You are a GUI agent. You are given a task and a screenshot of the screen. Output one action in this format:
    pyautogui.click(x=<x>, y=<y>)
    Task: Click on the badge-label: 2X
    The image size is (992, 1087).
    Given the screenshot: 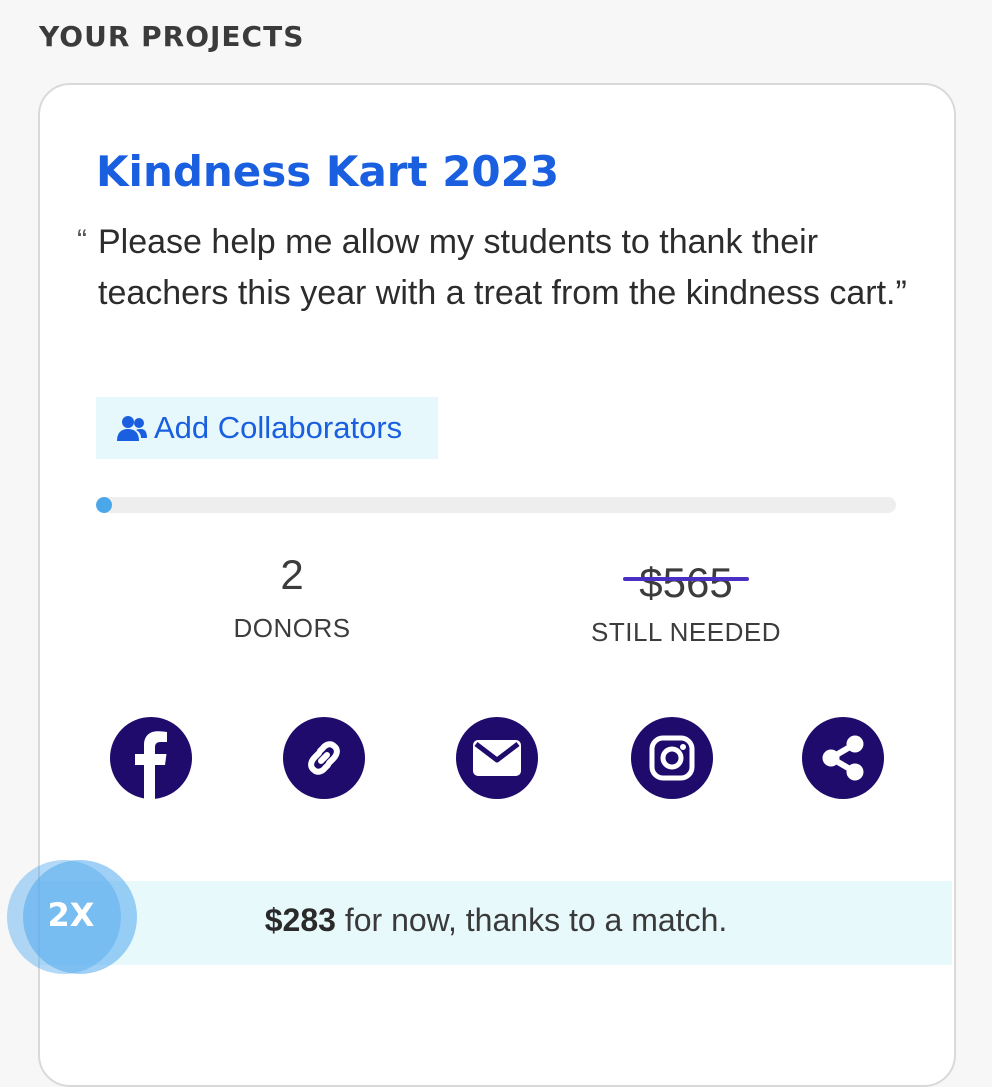 What is the action you would take?
    pyautogui.click(x=71, y=915)
    